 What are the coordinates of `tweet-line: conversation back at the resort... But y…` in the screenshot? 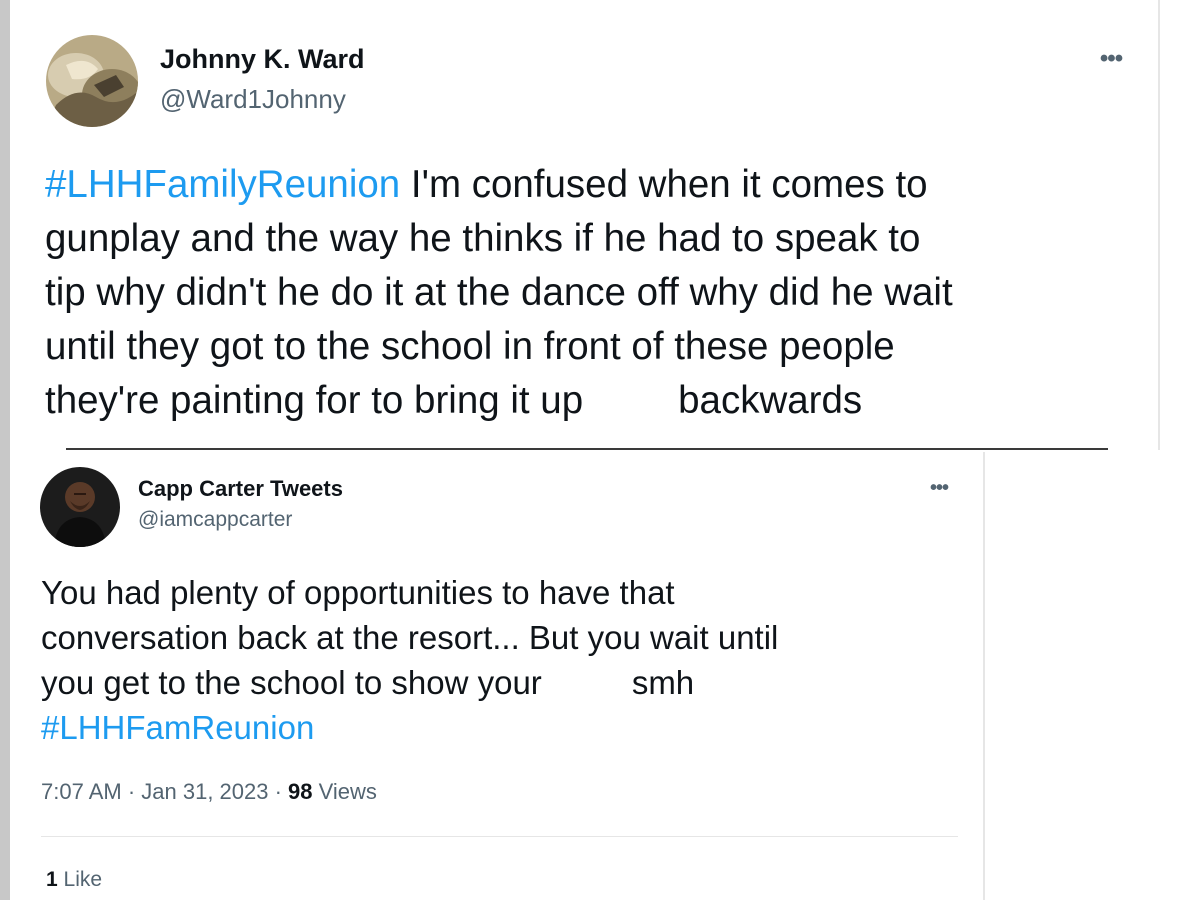 It's located at (410, 637).